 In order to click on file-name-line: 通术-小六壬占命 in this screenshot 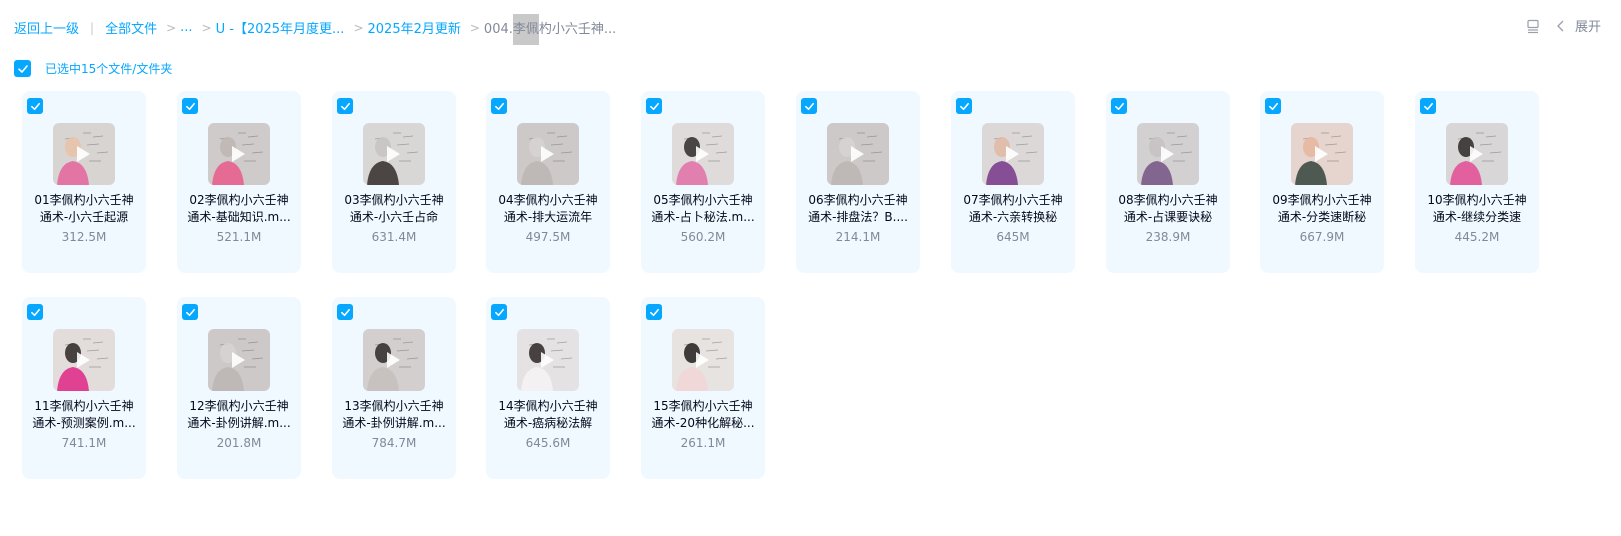, I will do `click(394, 217)`.